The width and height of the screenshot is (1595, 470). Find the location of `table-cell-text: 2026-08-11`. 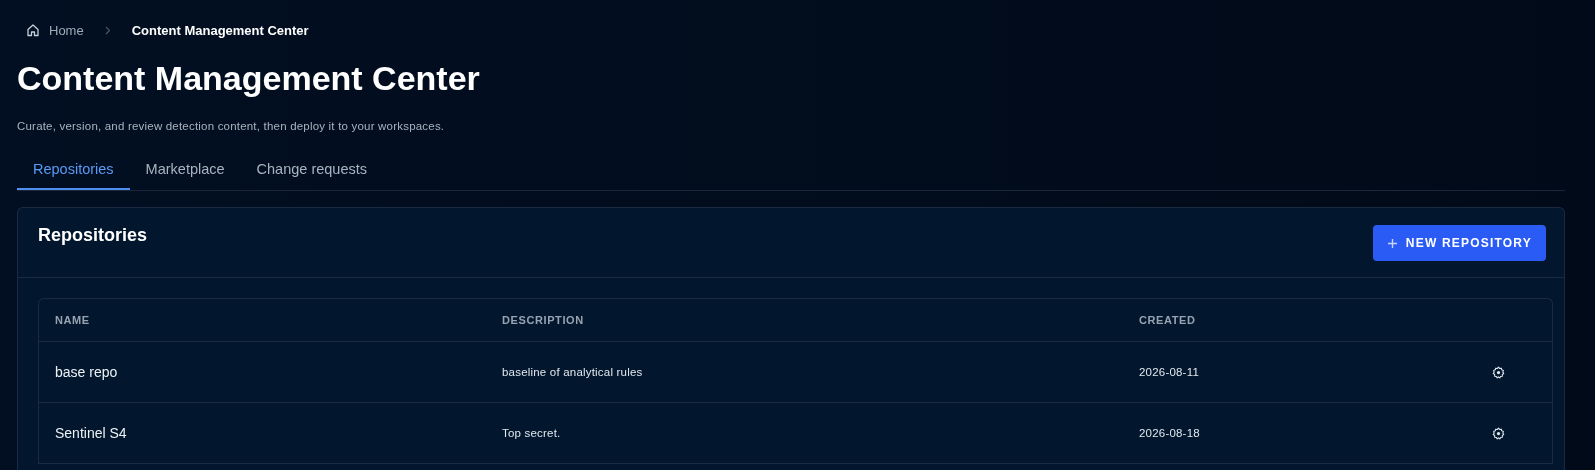

table-cell-text: 2026-08-11 is located at coordinates (1169, 372).